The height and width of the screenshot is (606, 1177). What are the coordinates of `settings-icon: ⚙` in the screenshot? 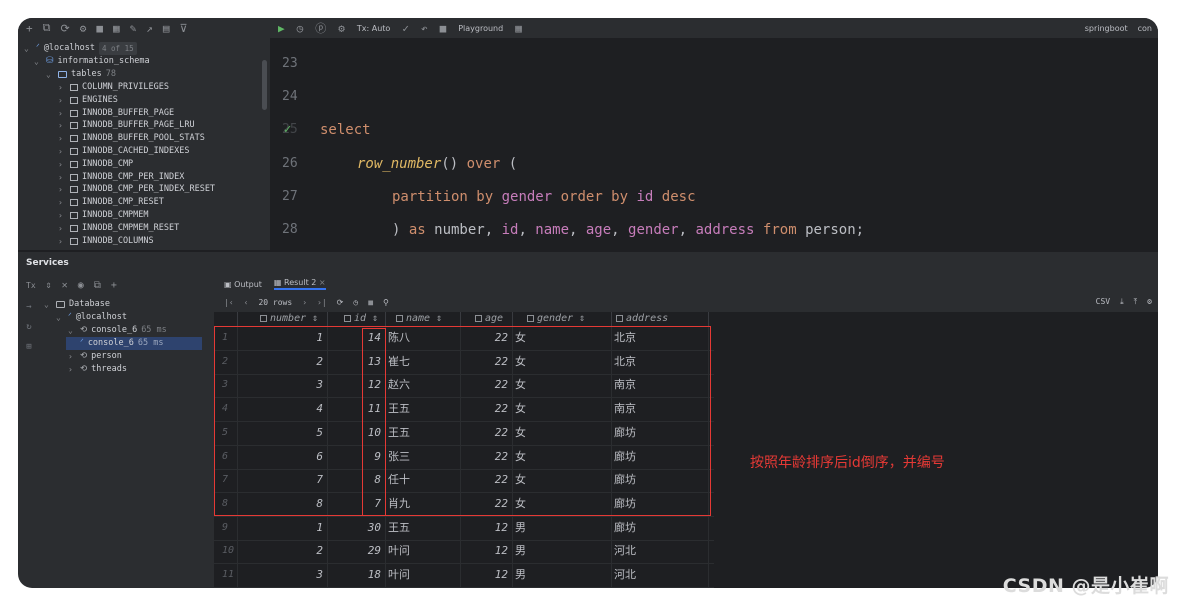 It's located at (83, 28).